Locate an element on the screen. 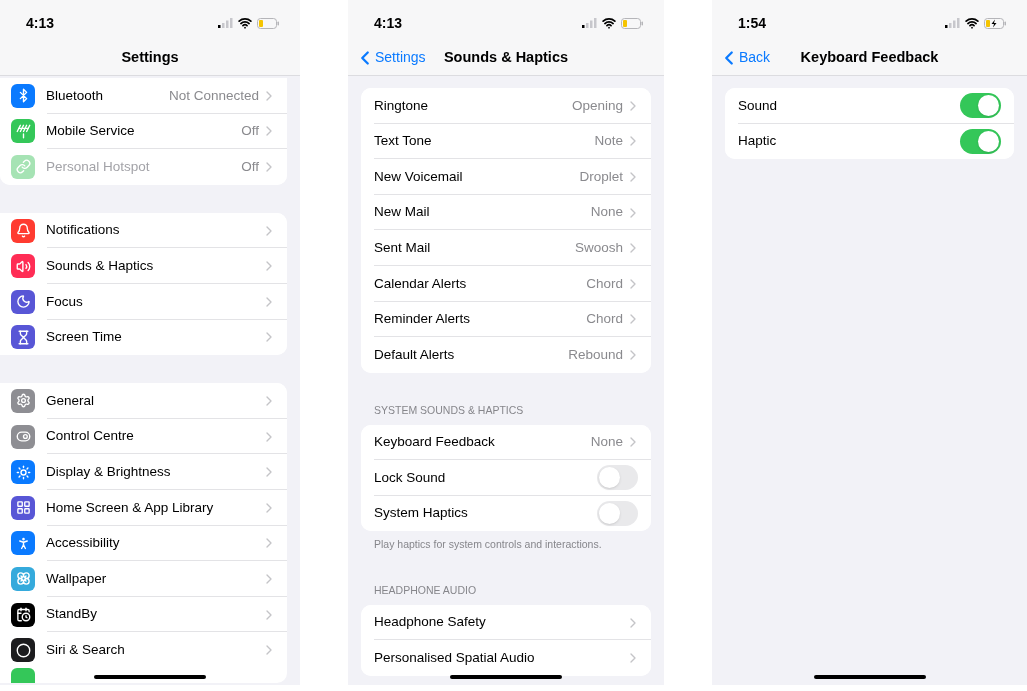 The height and width of the screenshot is (691, 1027). row-label: Display & Brightness is located at coordinates (109, 472).